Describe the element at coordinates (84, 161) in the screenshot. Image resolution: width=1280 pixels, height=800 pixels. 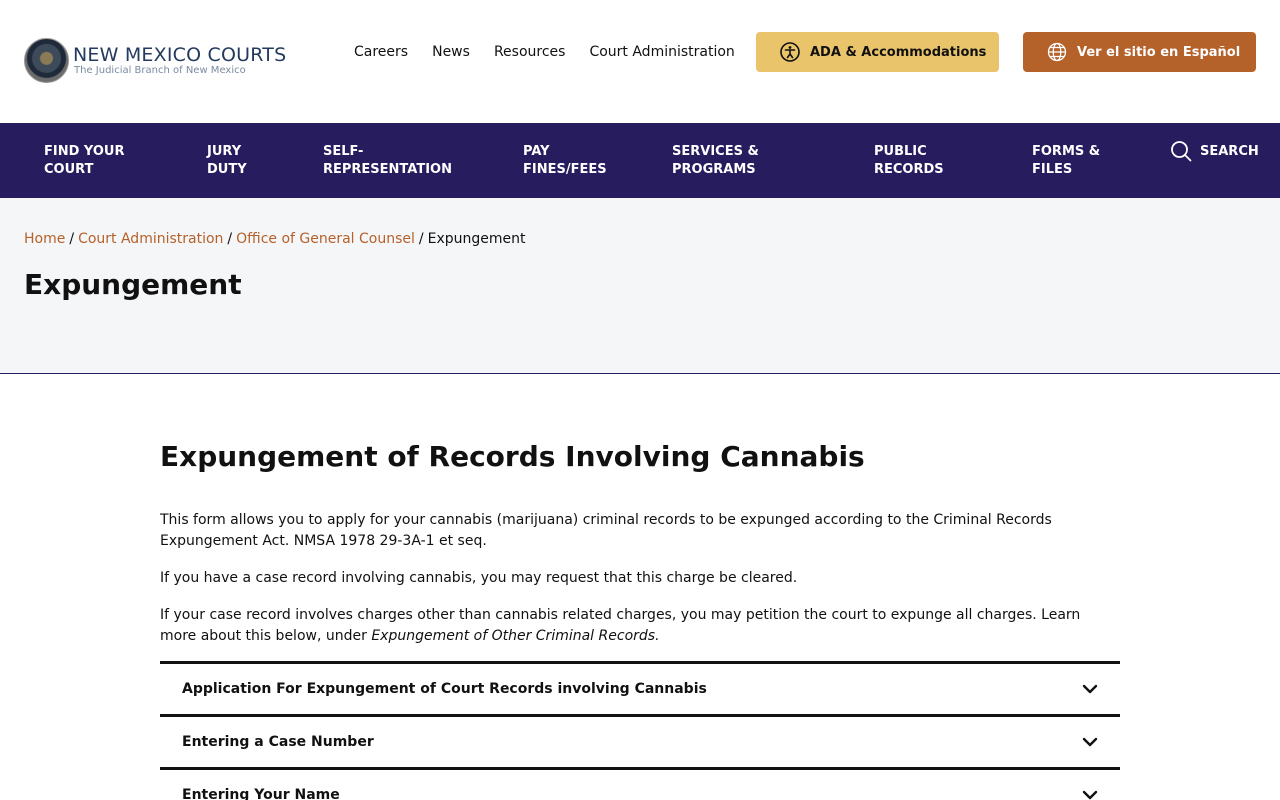
I see `nav-item-find-your-court: FIND YOUR COURT` at that location.